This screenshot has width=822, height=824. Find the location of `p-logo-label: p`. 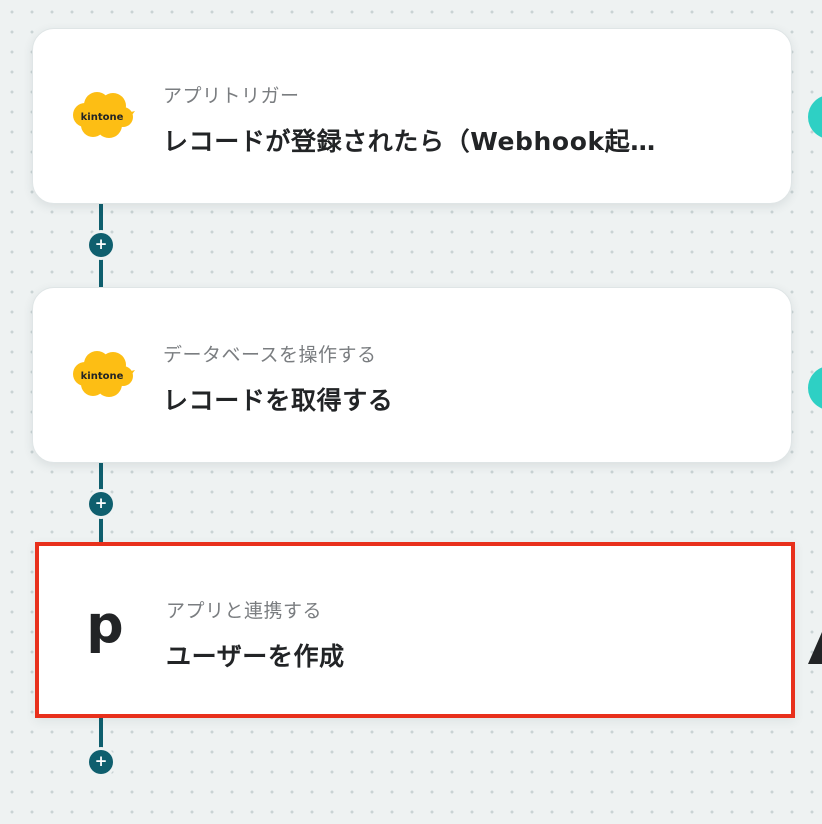

p-logo-label: p is located at coordinates (104, 629).